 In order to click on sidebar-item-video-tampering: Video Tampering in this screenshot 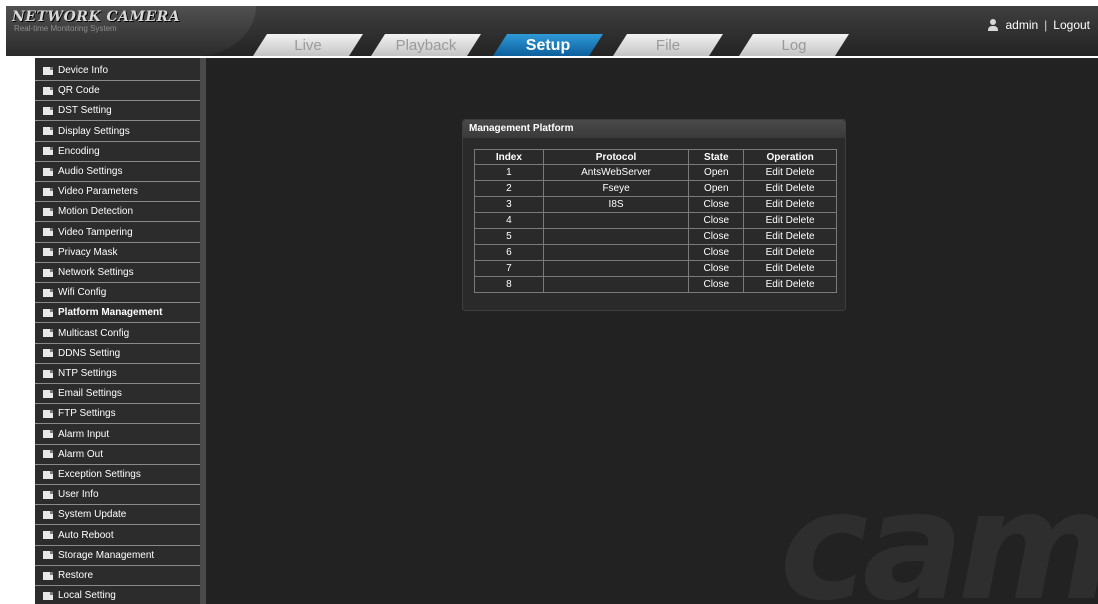, I will do `click(117, 233)`.